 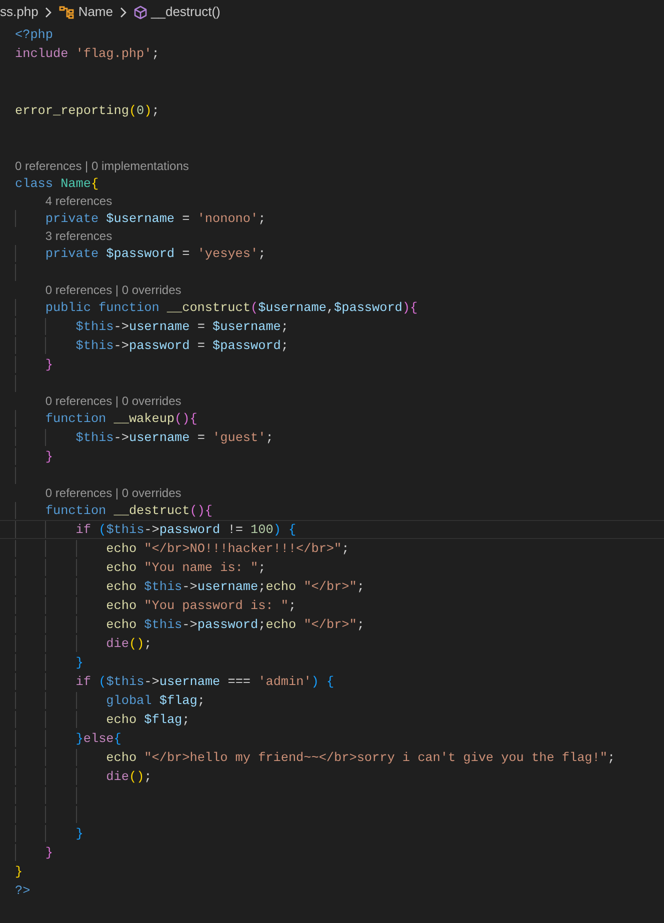 What do you see at coordinates (67, 12) in the screenshot?
I see `class-icon` at bounding box center [67, 12].